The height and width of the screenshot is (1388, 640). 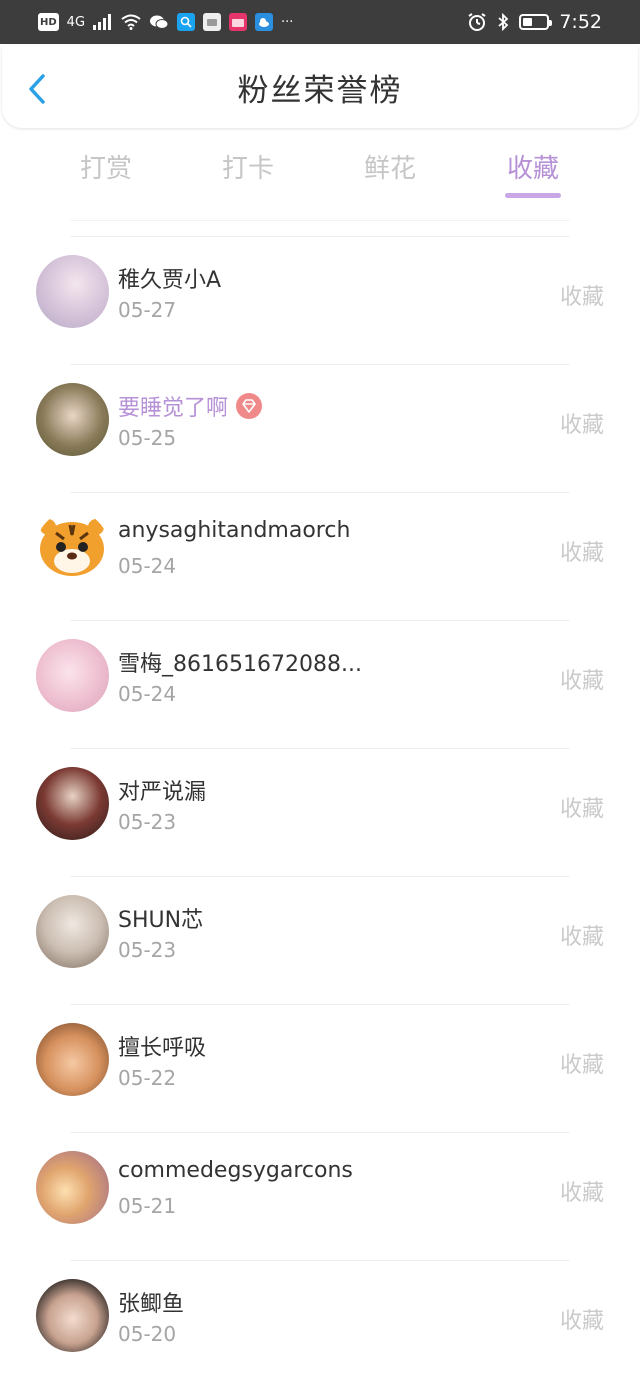 I want to click on list-item: anysaghitandmaorch 05-24 收藏, so click(x=320, y=556).